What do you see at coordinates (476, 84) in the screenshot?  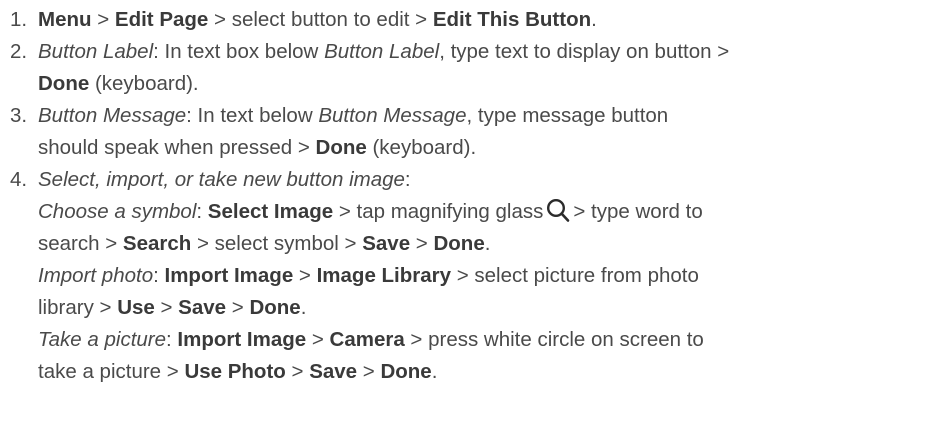 I see `step-line: Done (keyboard).` at bounding box center [476, 84].